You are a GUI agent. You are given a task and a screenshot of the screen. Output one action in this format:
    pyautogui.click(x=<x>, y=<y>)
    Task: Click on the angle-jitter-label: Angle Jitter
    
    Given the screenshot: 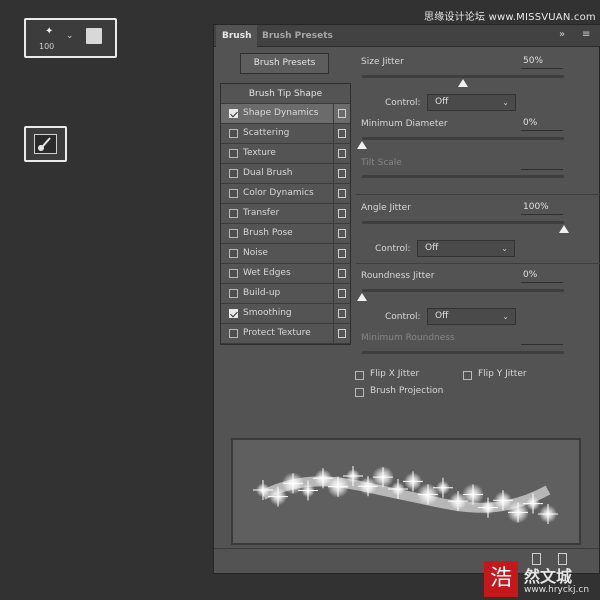 What is the action you would take?
    pyautogui.click(x=386, y=208)
    